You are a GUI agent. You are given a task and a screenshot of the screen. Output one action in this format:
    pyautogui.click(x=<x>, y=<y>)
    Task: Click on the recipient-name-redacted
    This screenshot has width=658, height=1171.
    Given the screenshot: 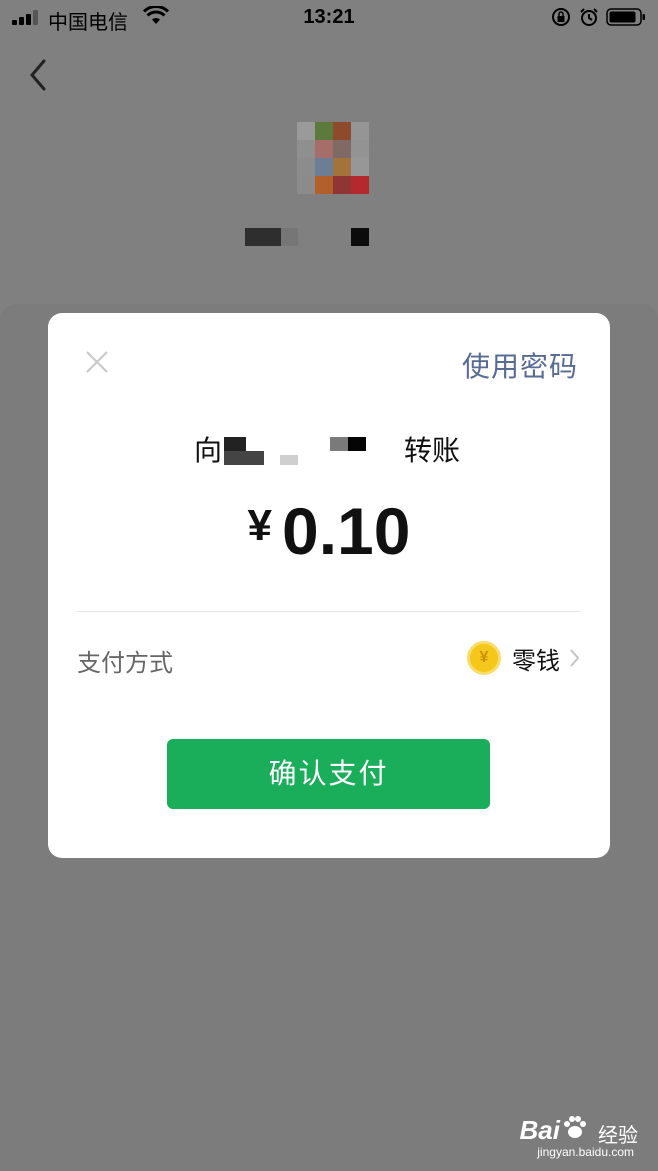 What is the action you would take?
    pyautogui.click(x=307, y=237)
    